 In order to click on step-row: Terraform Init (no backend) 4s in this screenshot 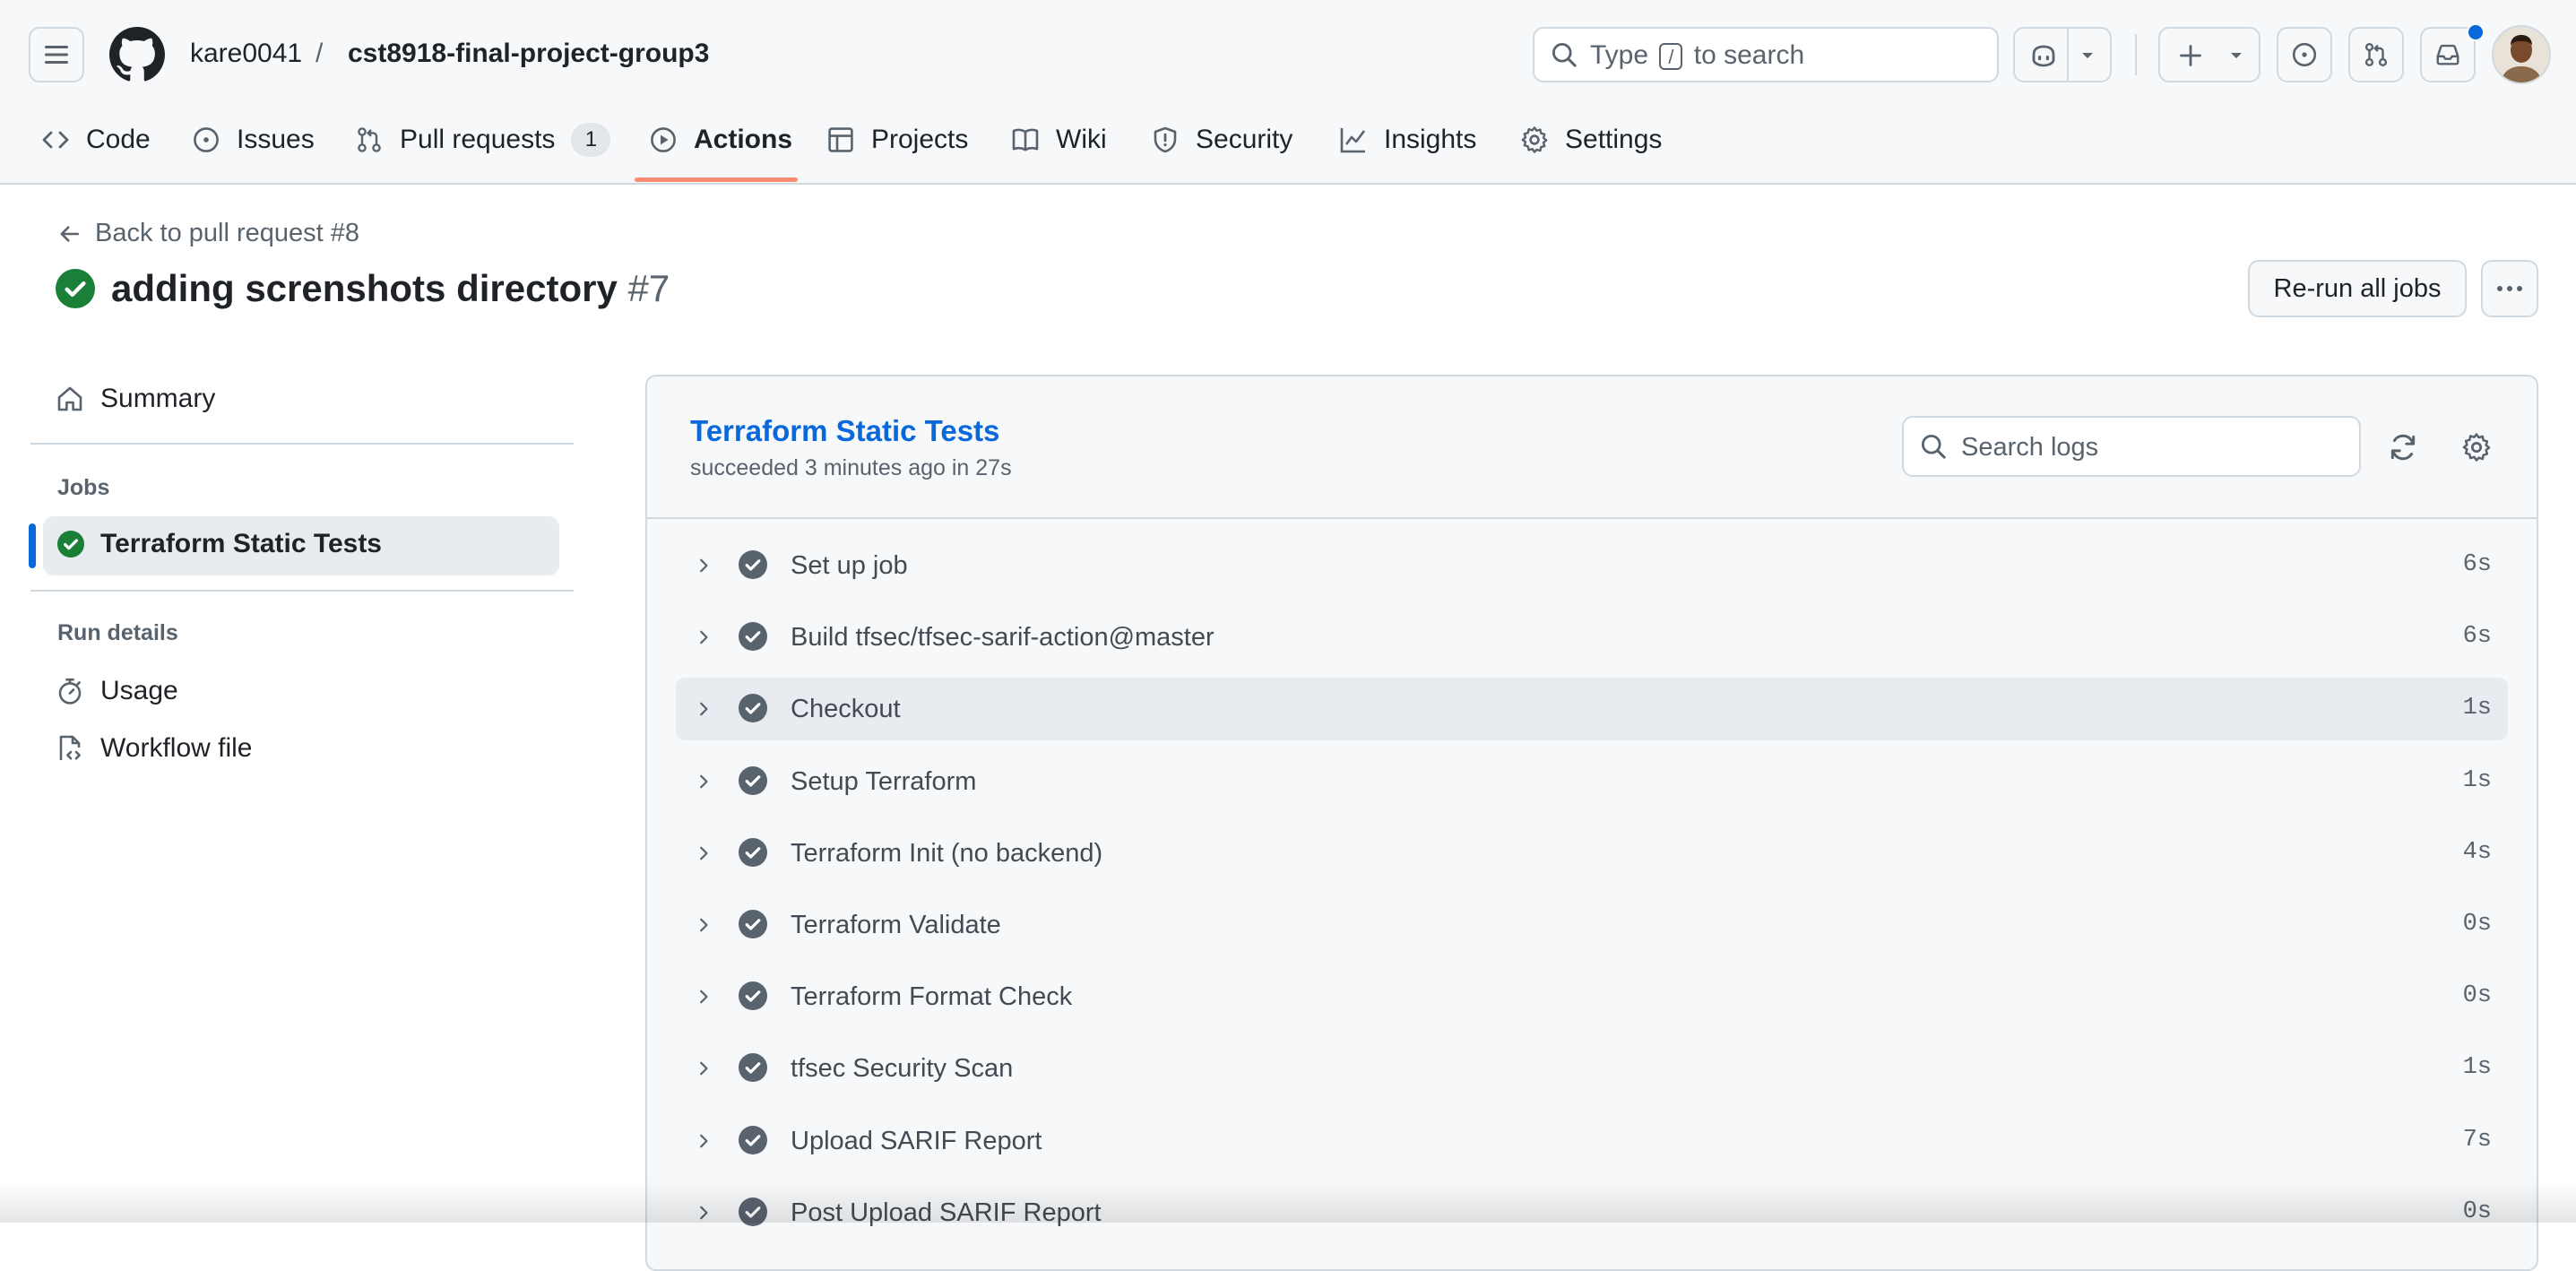, I will do `click(1592, 854)`.